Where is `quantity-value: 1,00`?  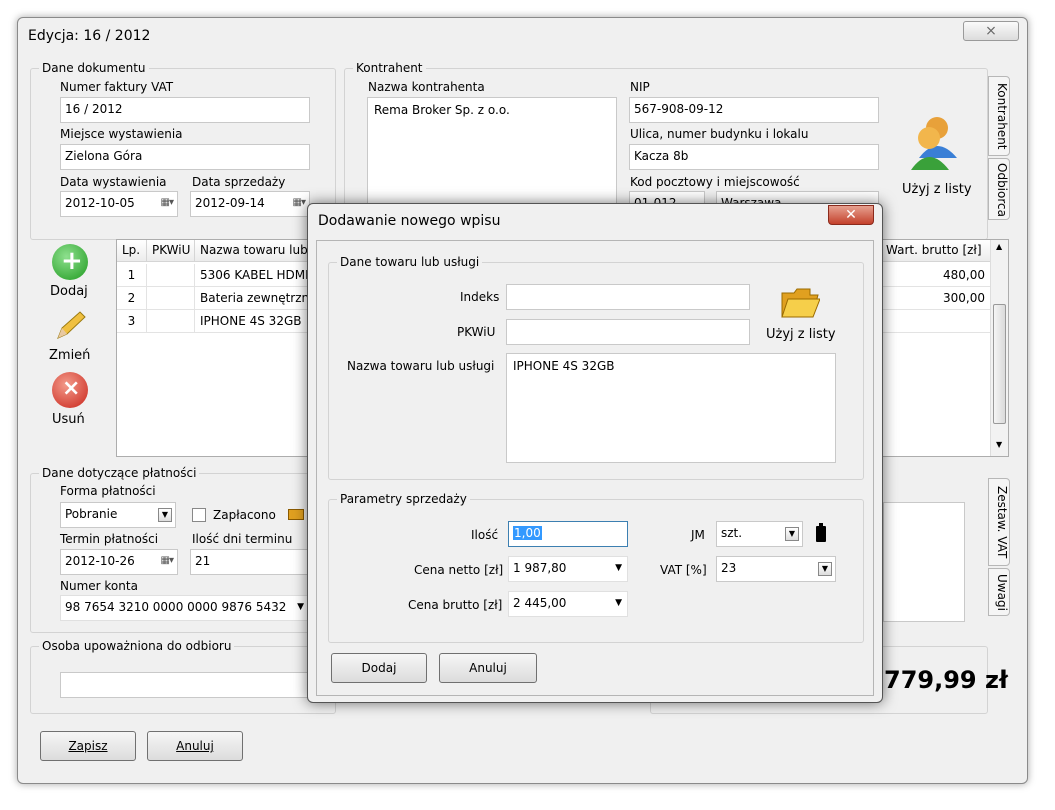 quantity-value: 1,00 is located at coordinates (527, 533).